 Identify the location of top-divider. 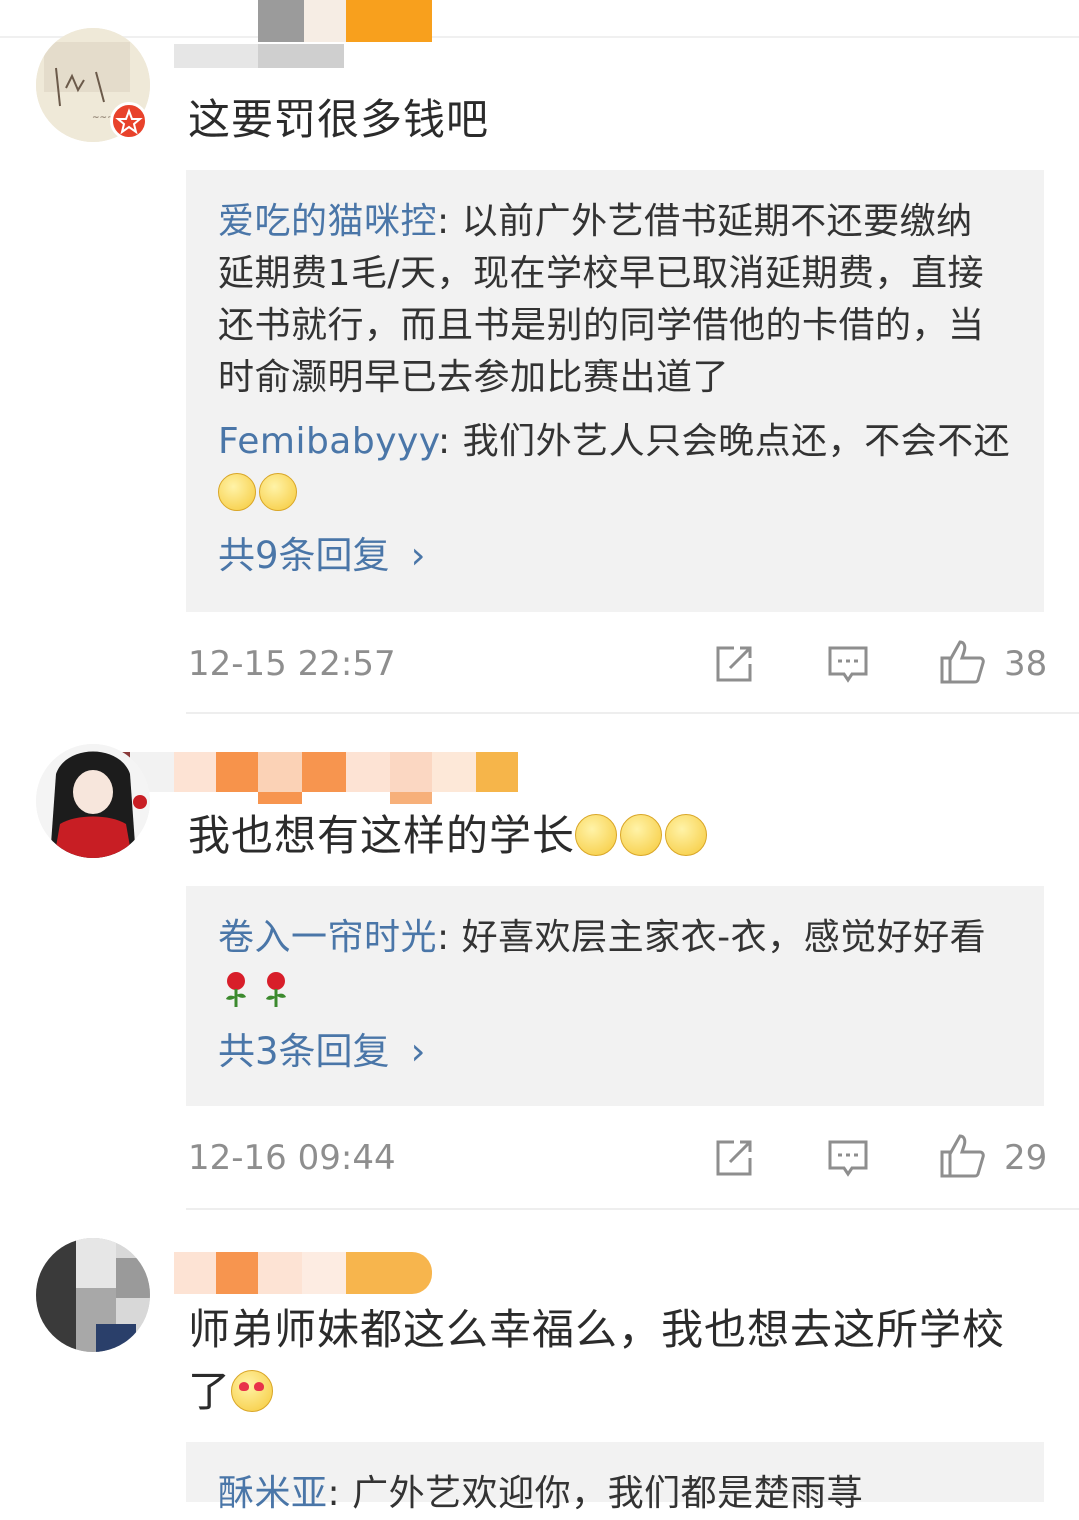
(539, 37).